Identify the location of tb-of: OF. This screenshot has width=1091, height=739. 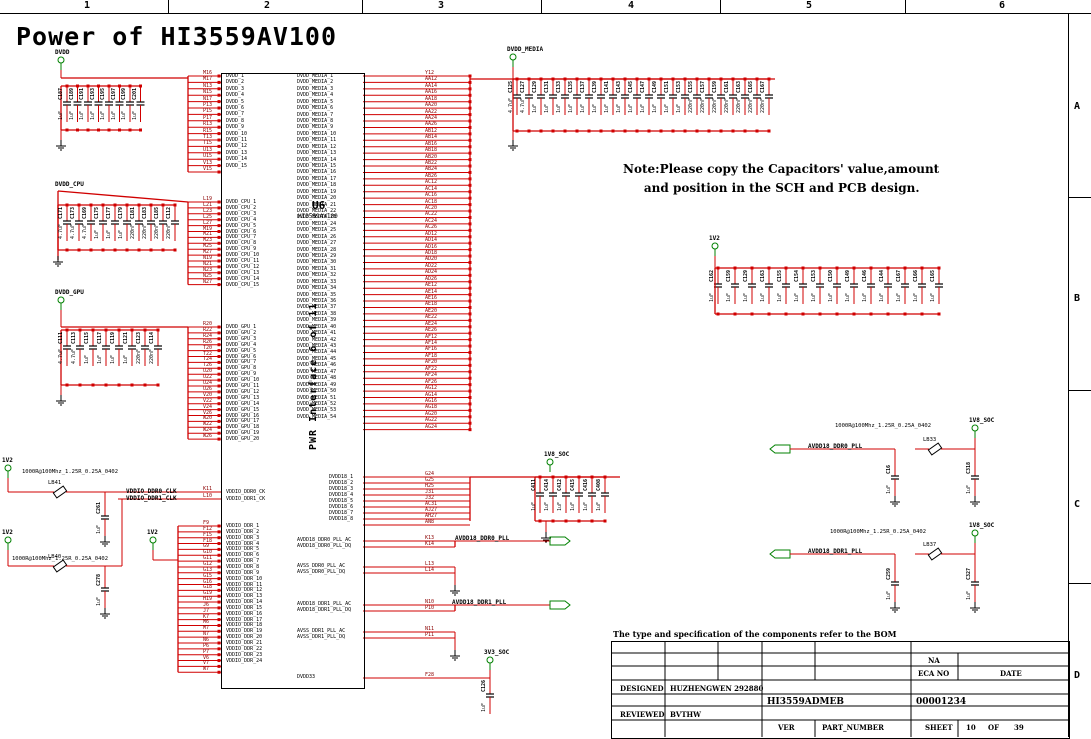
(994, 727).